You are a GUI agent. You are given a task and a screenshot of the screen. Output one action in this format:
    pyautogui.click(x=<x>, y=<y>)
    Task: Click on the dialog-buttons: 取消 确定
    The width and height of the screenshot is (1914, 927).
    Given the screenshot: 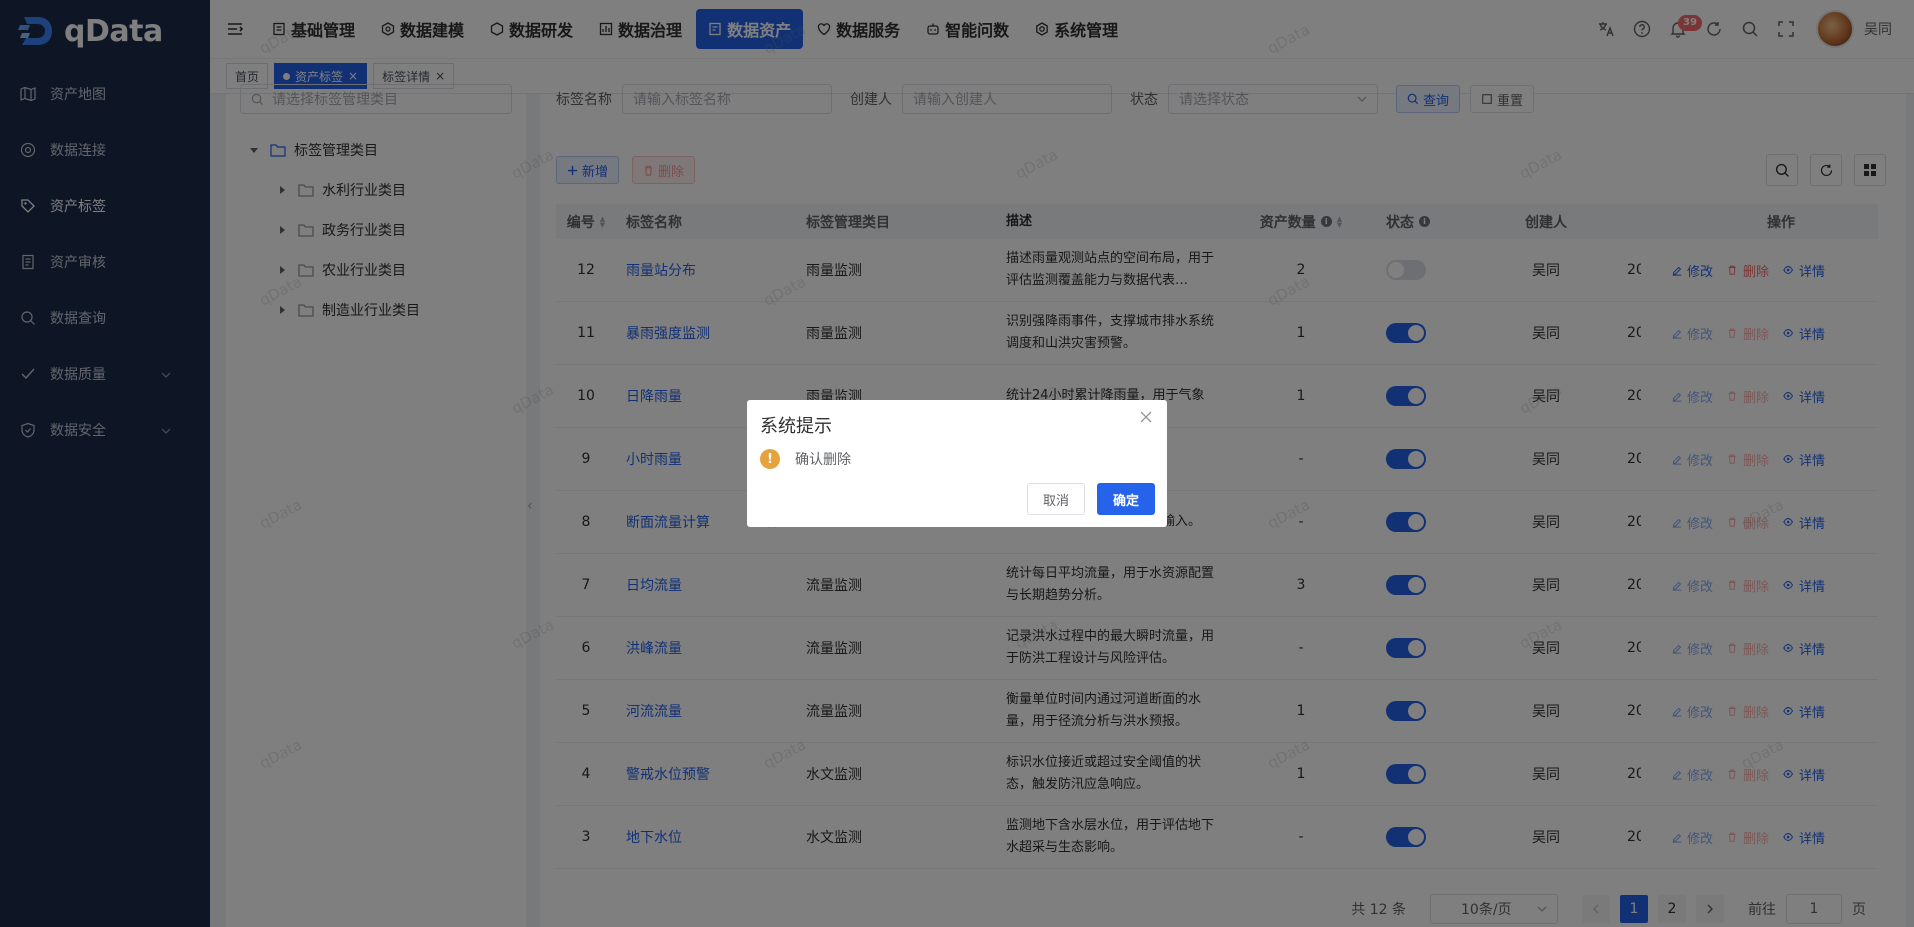 What is the action you would take?
    pyautogui.click(x=1090, y=499)
    